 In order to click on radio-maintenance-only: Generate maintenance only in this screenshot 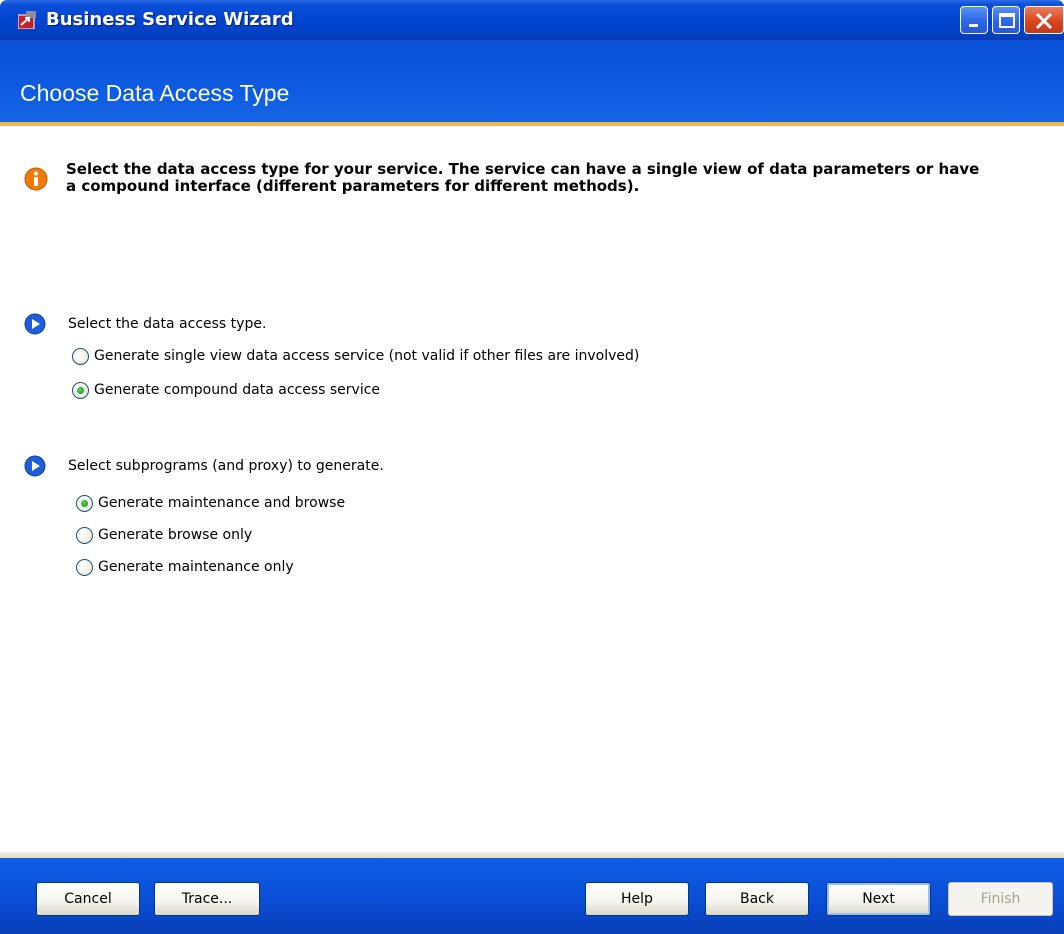, I will do `click(185, 567)`.